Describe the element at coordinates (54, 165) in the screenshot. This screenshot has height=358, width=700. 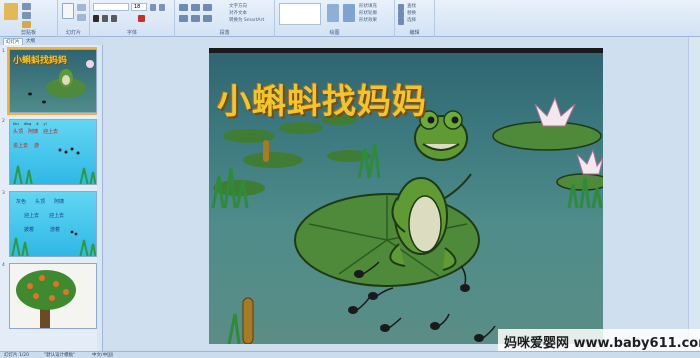
I see `thumb2-art` at that location.